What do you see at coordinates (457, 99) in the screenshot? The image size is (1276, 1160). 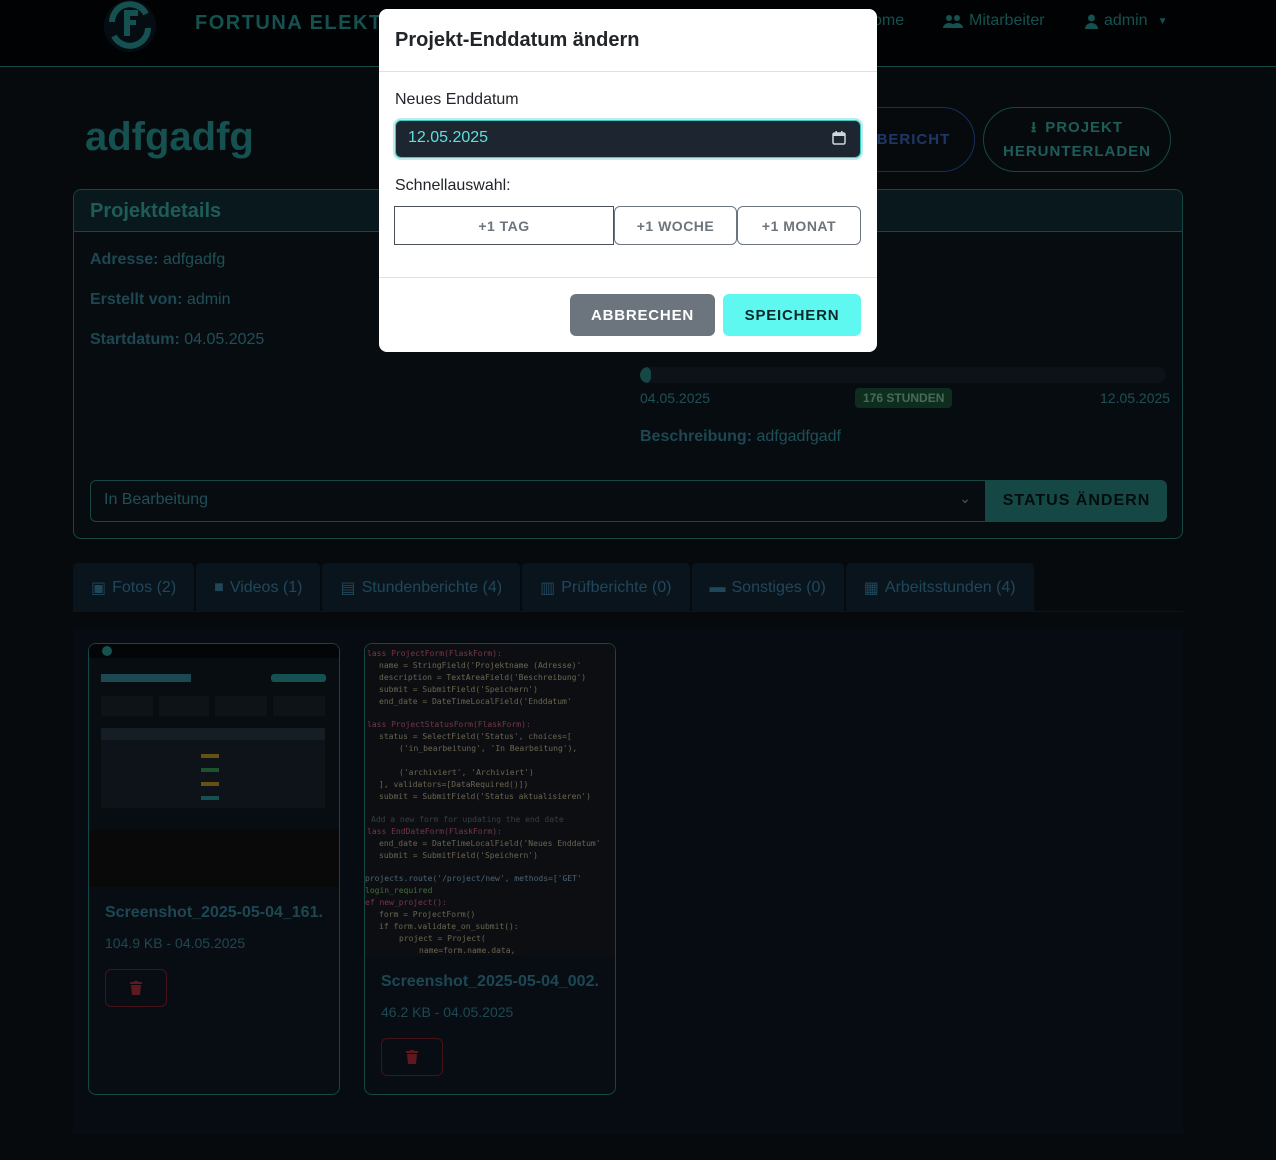 I see `end-date-label: Neues Enddatum` at bounding box center [457, 99].